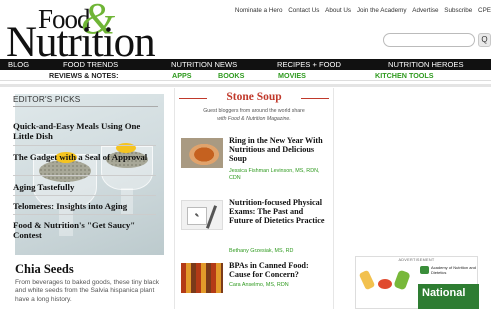  What do you see at coordinates (404, 75) in the screenshot?
I see `subnav-kitchen-tools: KITCHEN TOOLS` at bounding box center [404, 75].